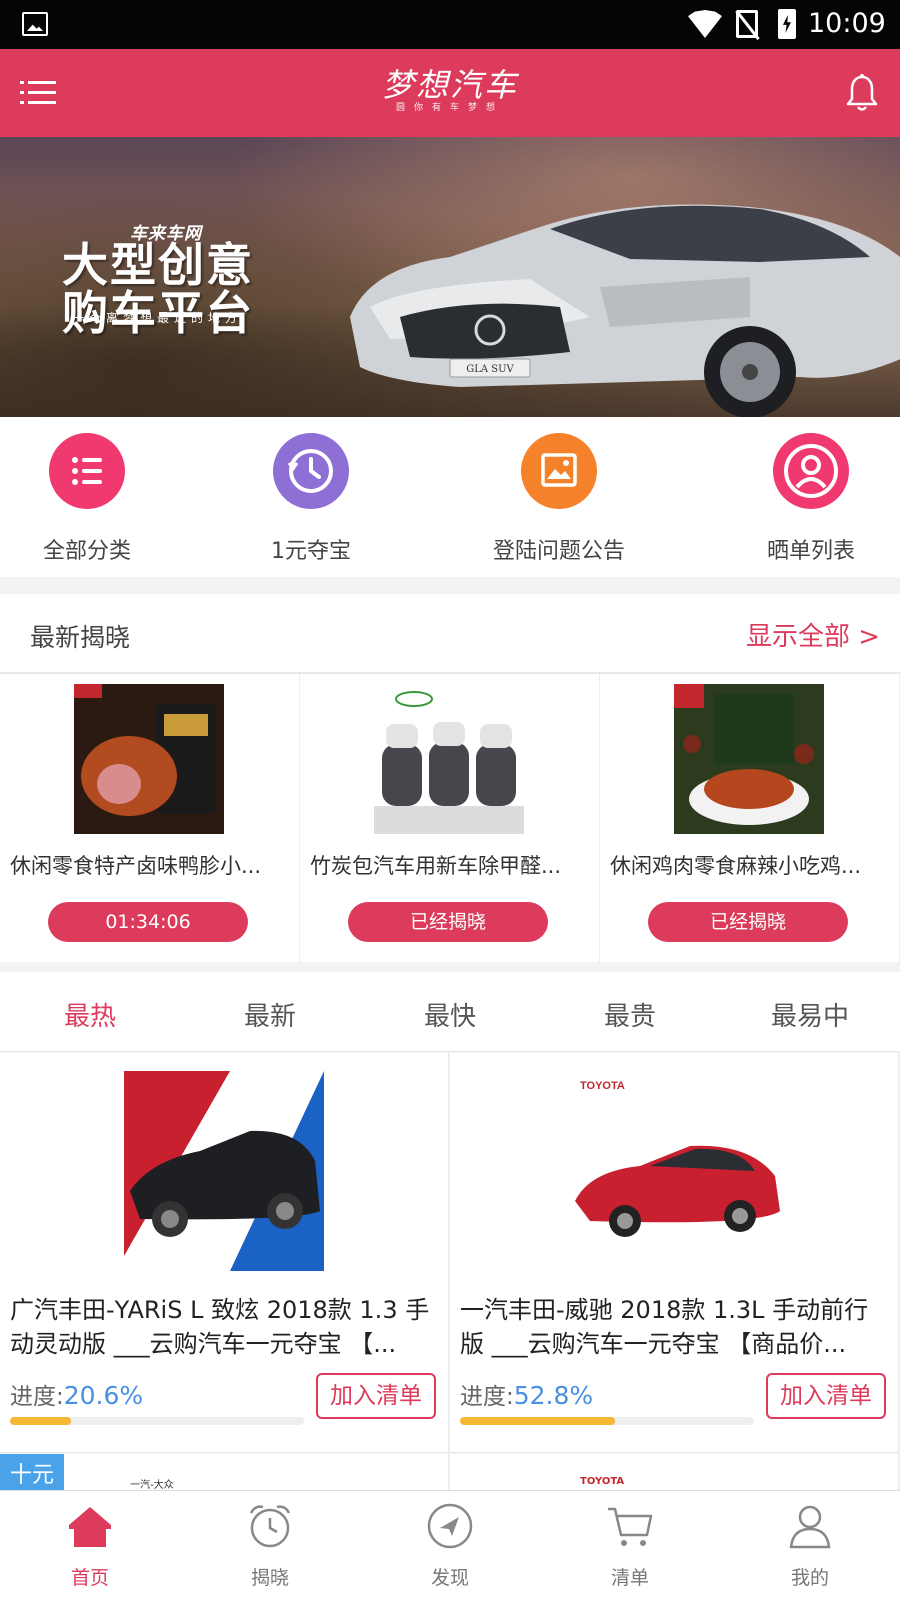 The width and height of the screenshot is (900, 1600). I want to click on nav-reveal: 揭晓, so click(270, 1545).